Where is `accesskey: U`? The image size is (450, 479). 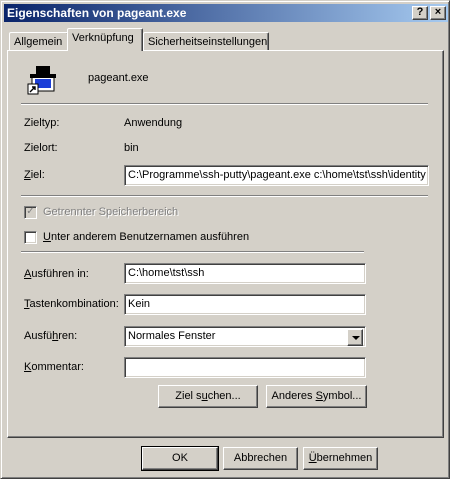 accesskey: U is located at coordinates (47, 237).